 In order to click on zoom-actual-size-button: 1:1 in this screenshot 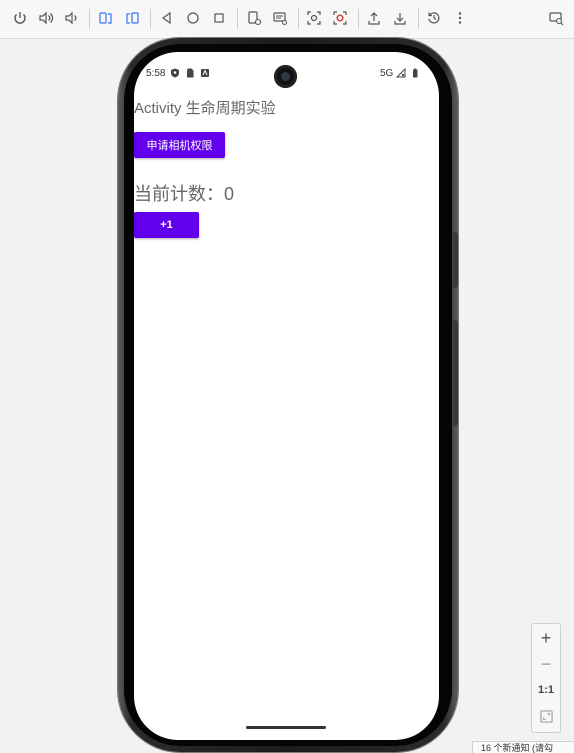, I will do `click(546, 690)`.